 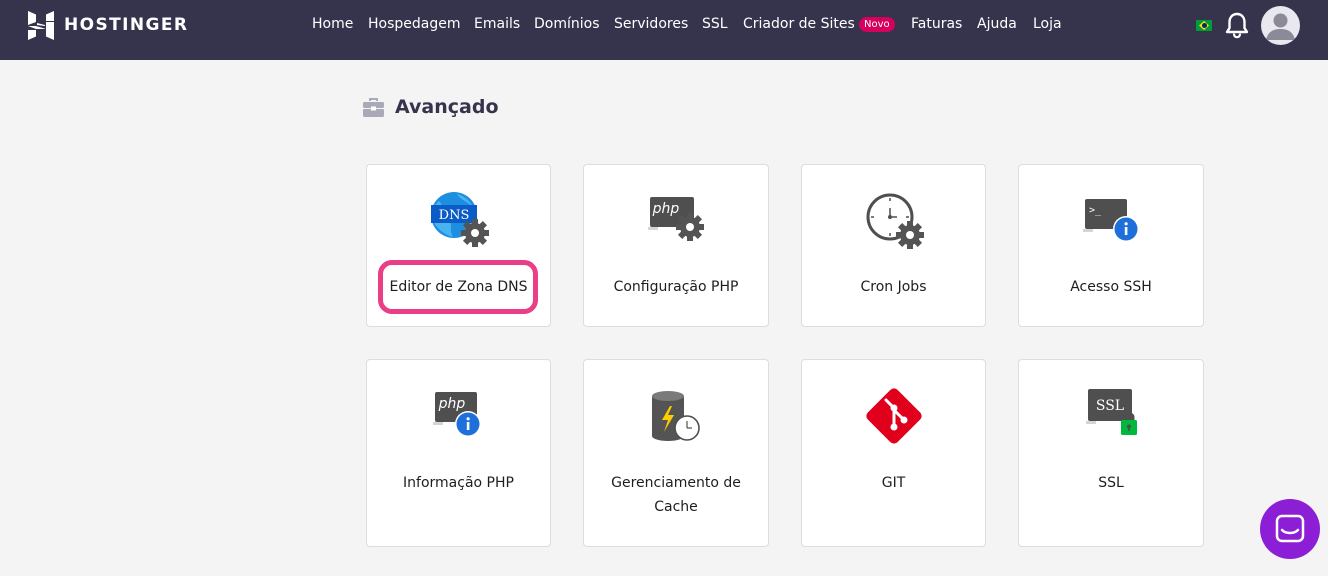 I want to click on card-label: Informação PHP, so click(x=458, y=483).